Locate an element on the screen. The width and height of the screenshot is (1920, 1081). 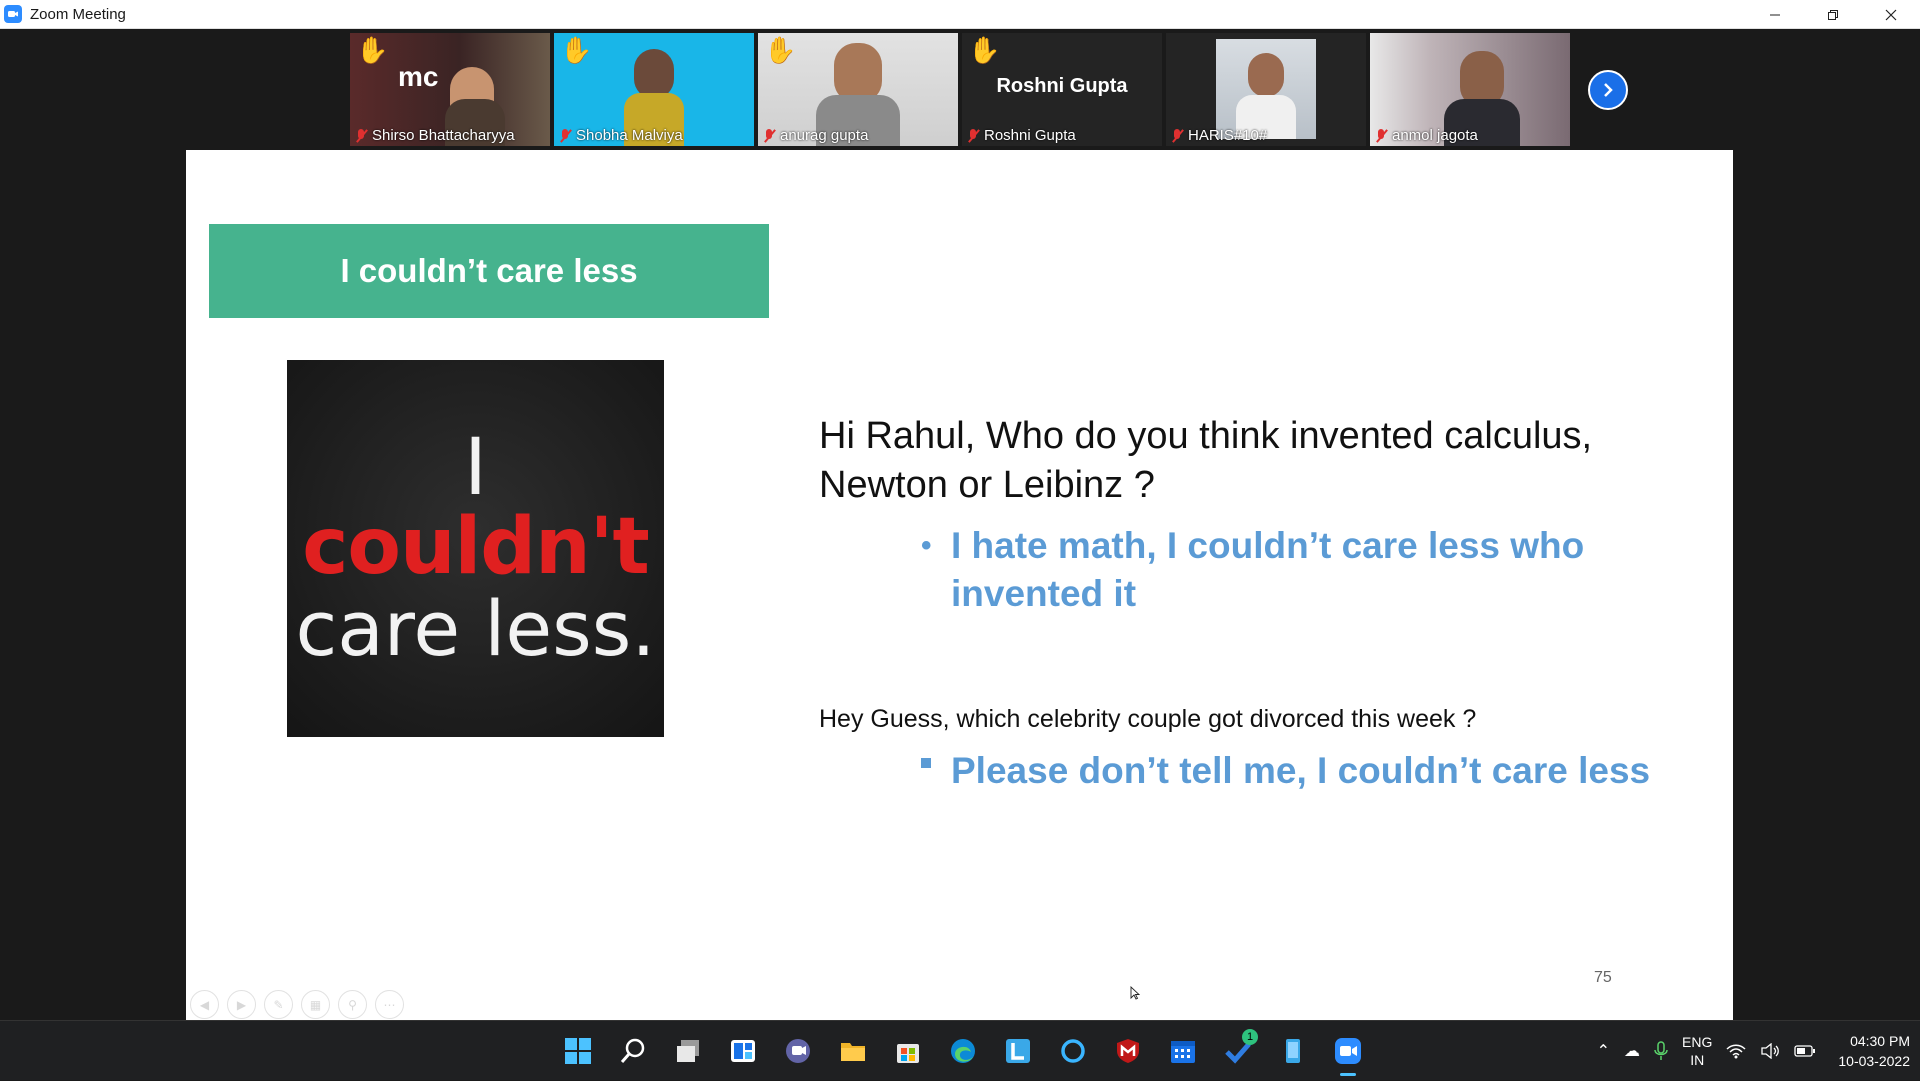
widgets-icon is located at coordinates (743, 1051).